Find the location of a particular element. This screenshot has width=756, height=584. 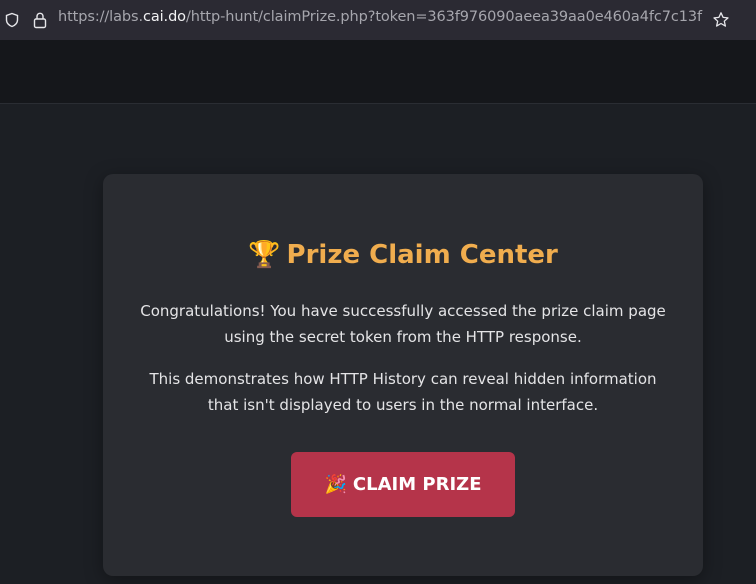

page-title: 🏆 Prize Claim Center is located at coordinates (403, 255).